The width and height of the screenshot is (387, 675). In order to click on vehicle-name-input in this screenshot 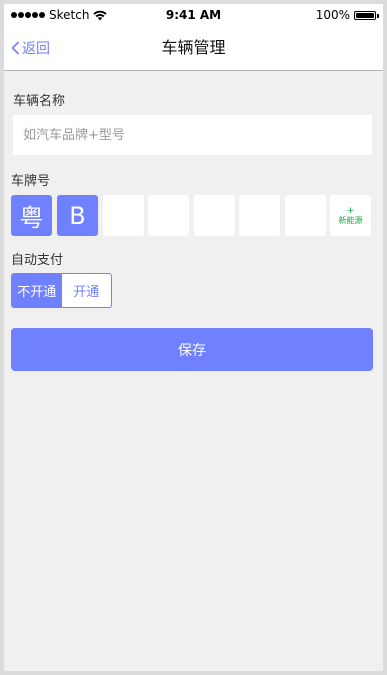, I will do `click(192, 135)`.